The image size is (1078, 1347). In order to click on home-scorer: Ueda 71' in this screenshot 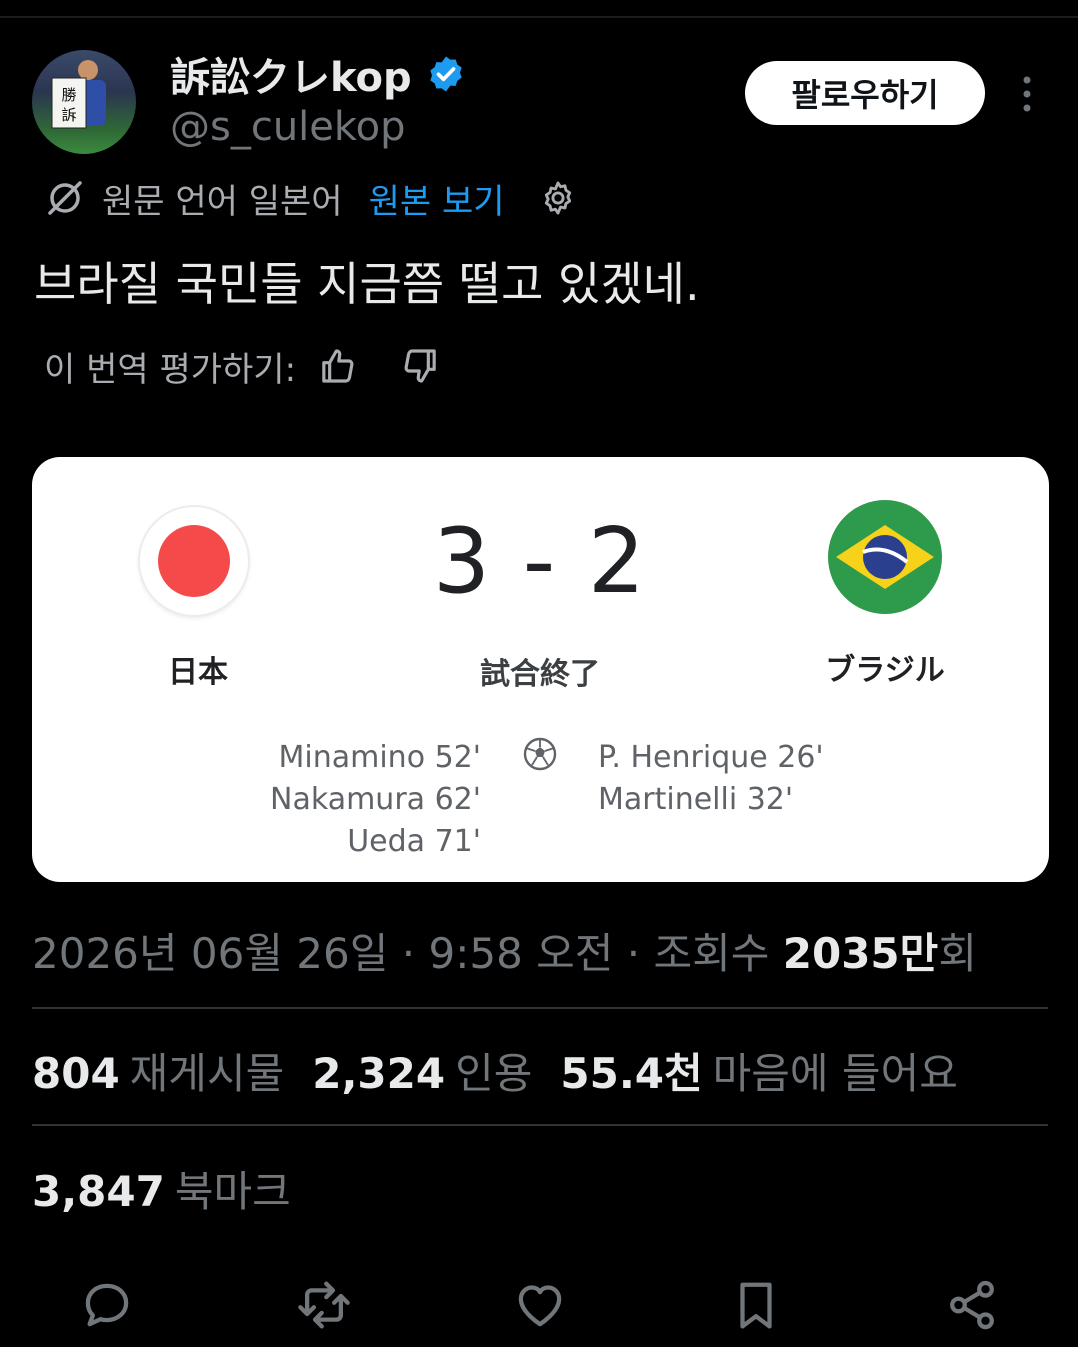, I will do `click(414, 841)`.